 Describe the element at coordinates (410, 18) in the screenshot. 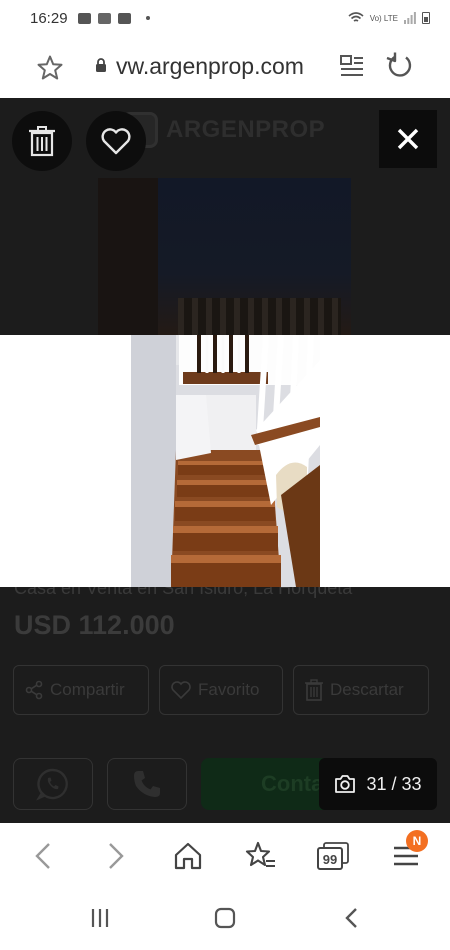

I see `signal-icon` at that location.